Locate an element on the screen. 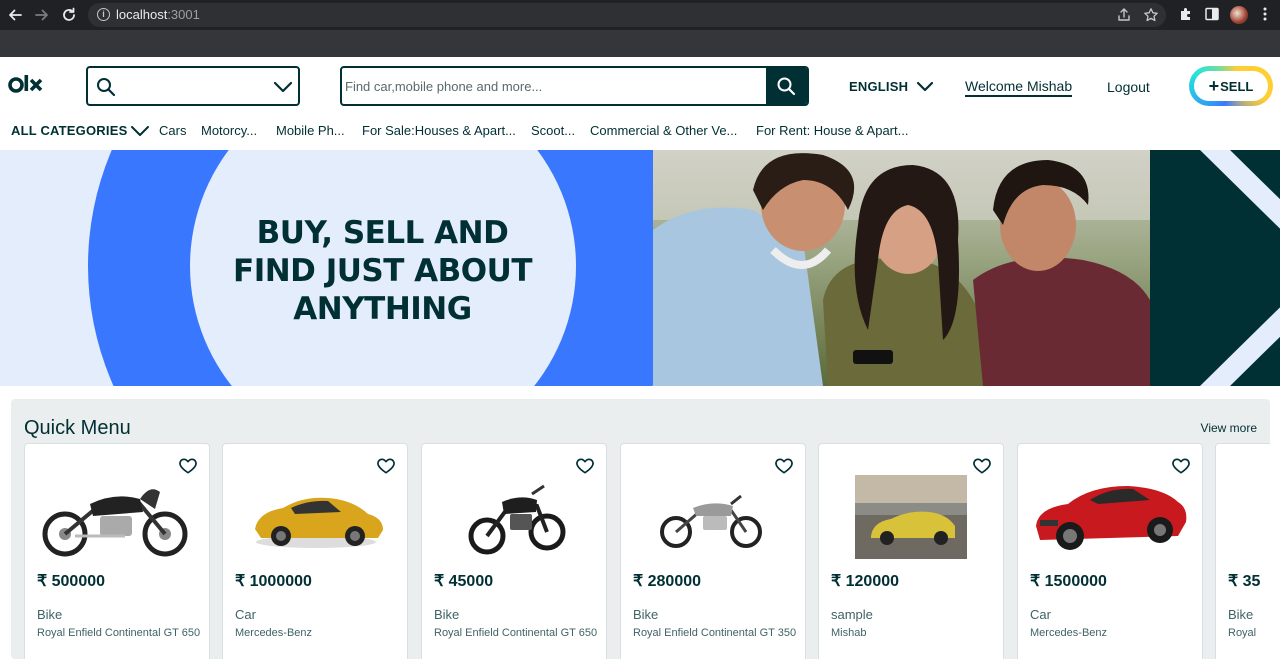  url-text: localhost:3001 is located at coordinates (158, 14).